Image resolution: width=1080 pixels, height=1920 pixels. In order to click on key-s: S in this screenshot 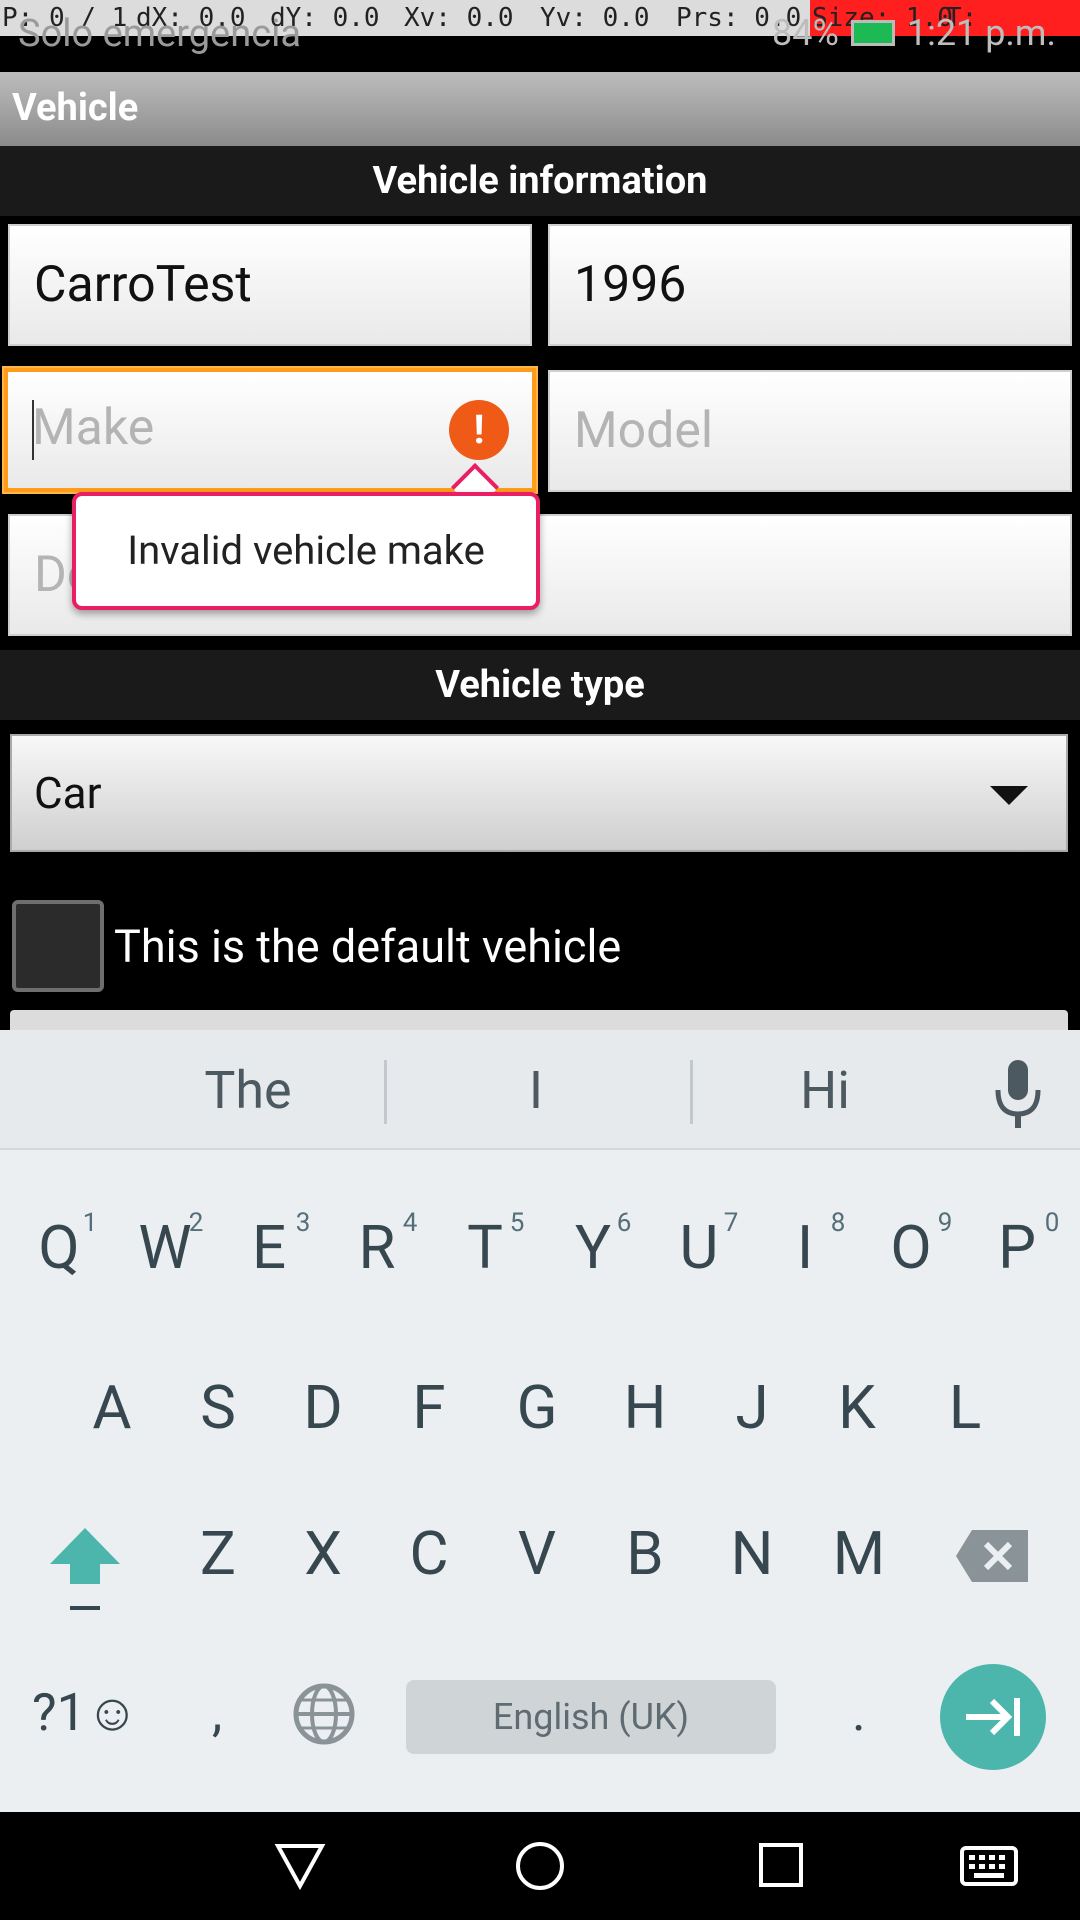, I will do `click(218, 1407)`.